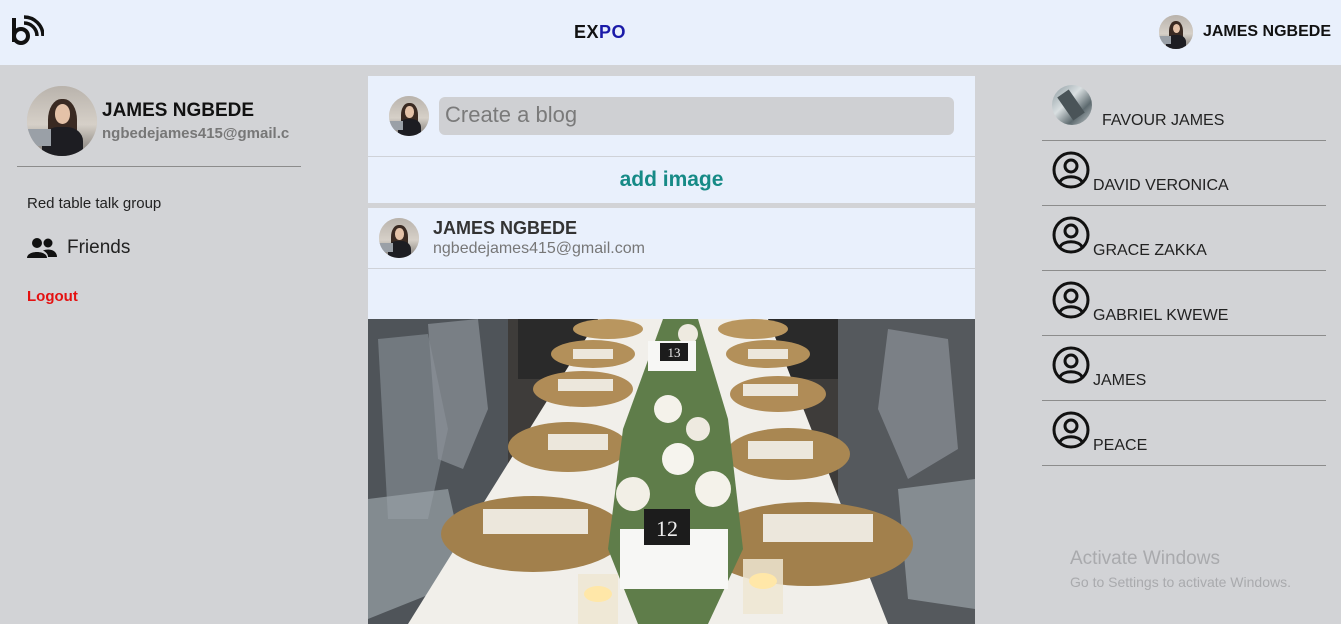  What do you see at coordinates (1184, 108) in the screenshot?
I see `friend-item: FAVOUR JAMES` at bounding box center [1184, 108].